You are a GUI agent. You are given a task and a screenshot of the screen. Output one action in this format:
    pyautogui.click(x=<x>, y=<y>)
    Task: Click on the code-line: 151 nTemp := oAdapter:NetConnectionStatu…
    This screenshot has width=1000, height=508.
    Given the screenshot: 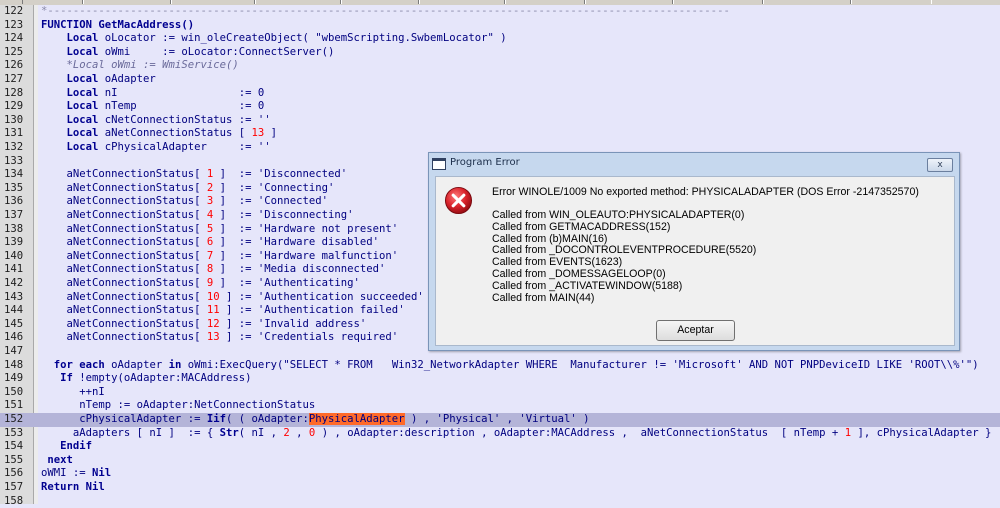 What is the action you would take?
    pyautogui.click(x=500, y=406)
    